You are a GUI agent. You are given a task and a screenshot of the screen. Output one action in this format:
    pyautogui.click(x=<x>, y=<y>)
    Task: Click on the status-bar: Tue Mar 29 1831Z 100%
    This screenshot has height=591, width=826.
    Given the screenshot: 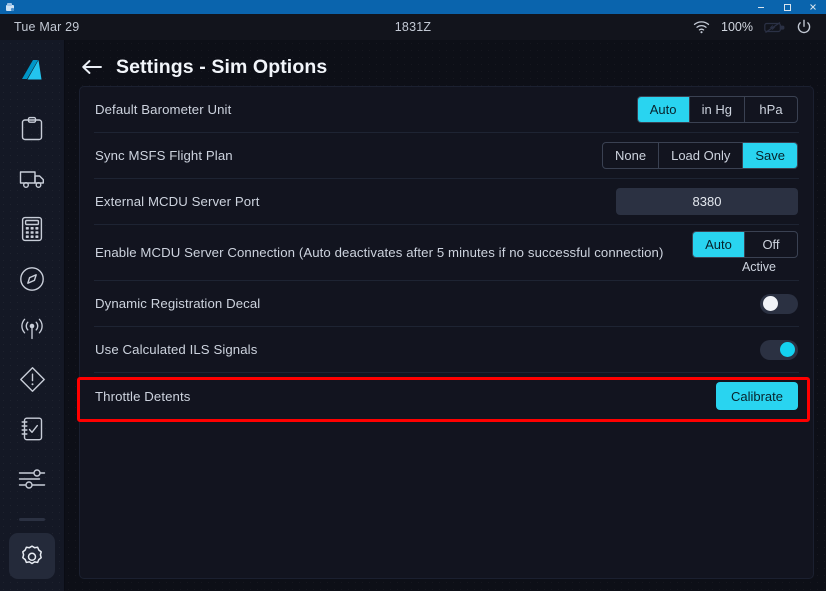 What is the action you would take?
    pyautogui.click(x=413, y=27)
    